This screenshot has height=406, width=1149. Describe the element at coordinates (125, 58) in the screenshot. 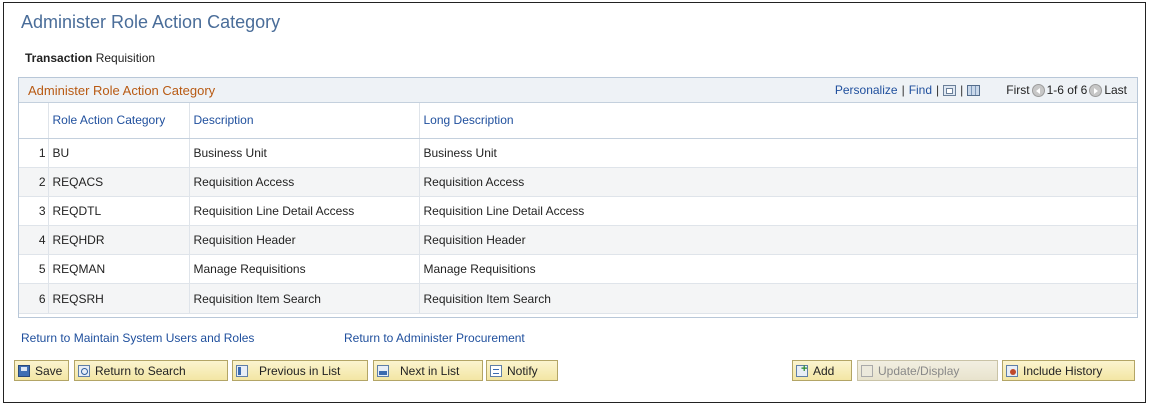

I see `transaction-value: Requisition` at that location.